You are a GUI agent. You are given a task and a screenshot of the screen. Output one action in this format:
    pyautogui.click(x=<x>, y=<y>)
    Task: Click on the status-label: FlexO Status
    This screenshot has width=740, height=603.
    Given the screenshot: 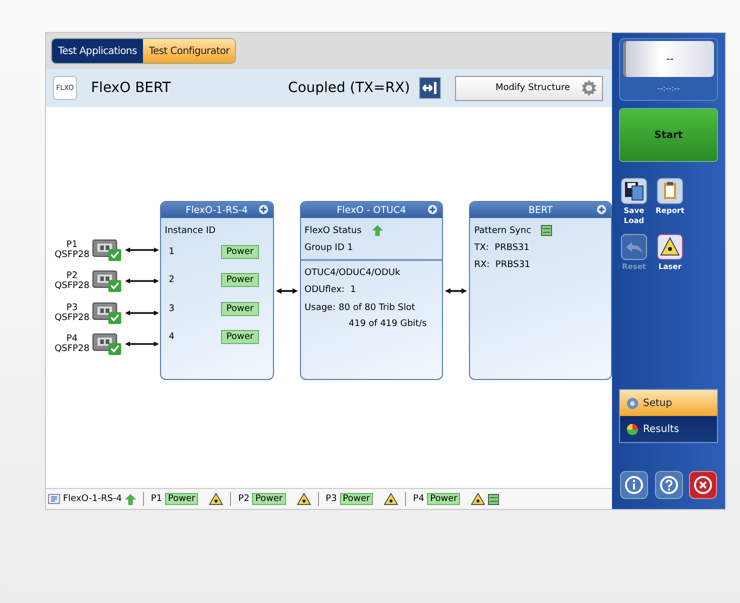 What is the action you would take?
    pyautogui.click(x=333, y=231)
    